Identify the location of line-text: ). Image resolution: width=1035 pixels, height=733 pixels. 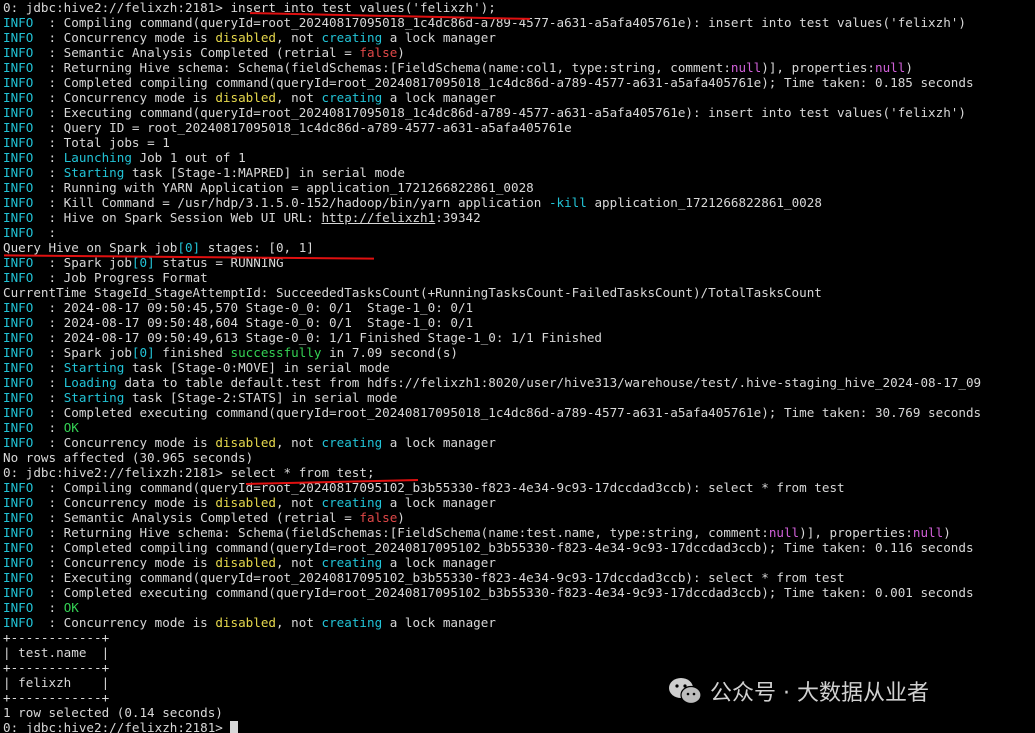
(909, 67).